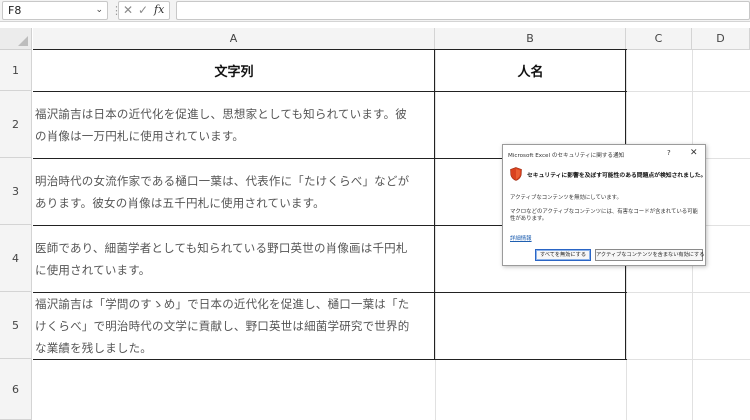 The image size is (750, 420). Describe the element at coordinates (16, 124) in the screenshot. I see `row-header-2: 2` at that location.